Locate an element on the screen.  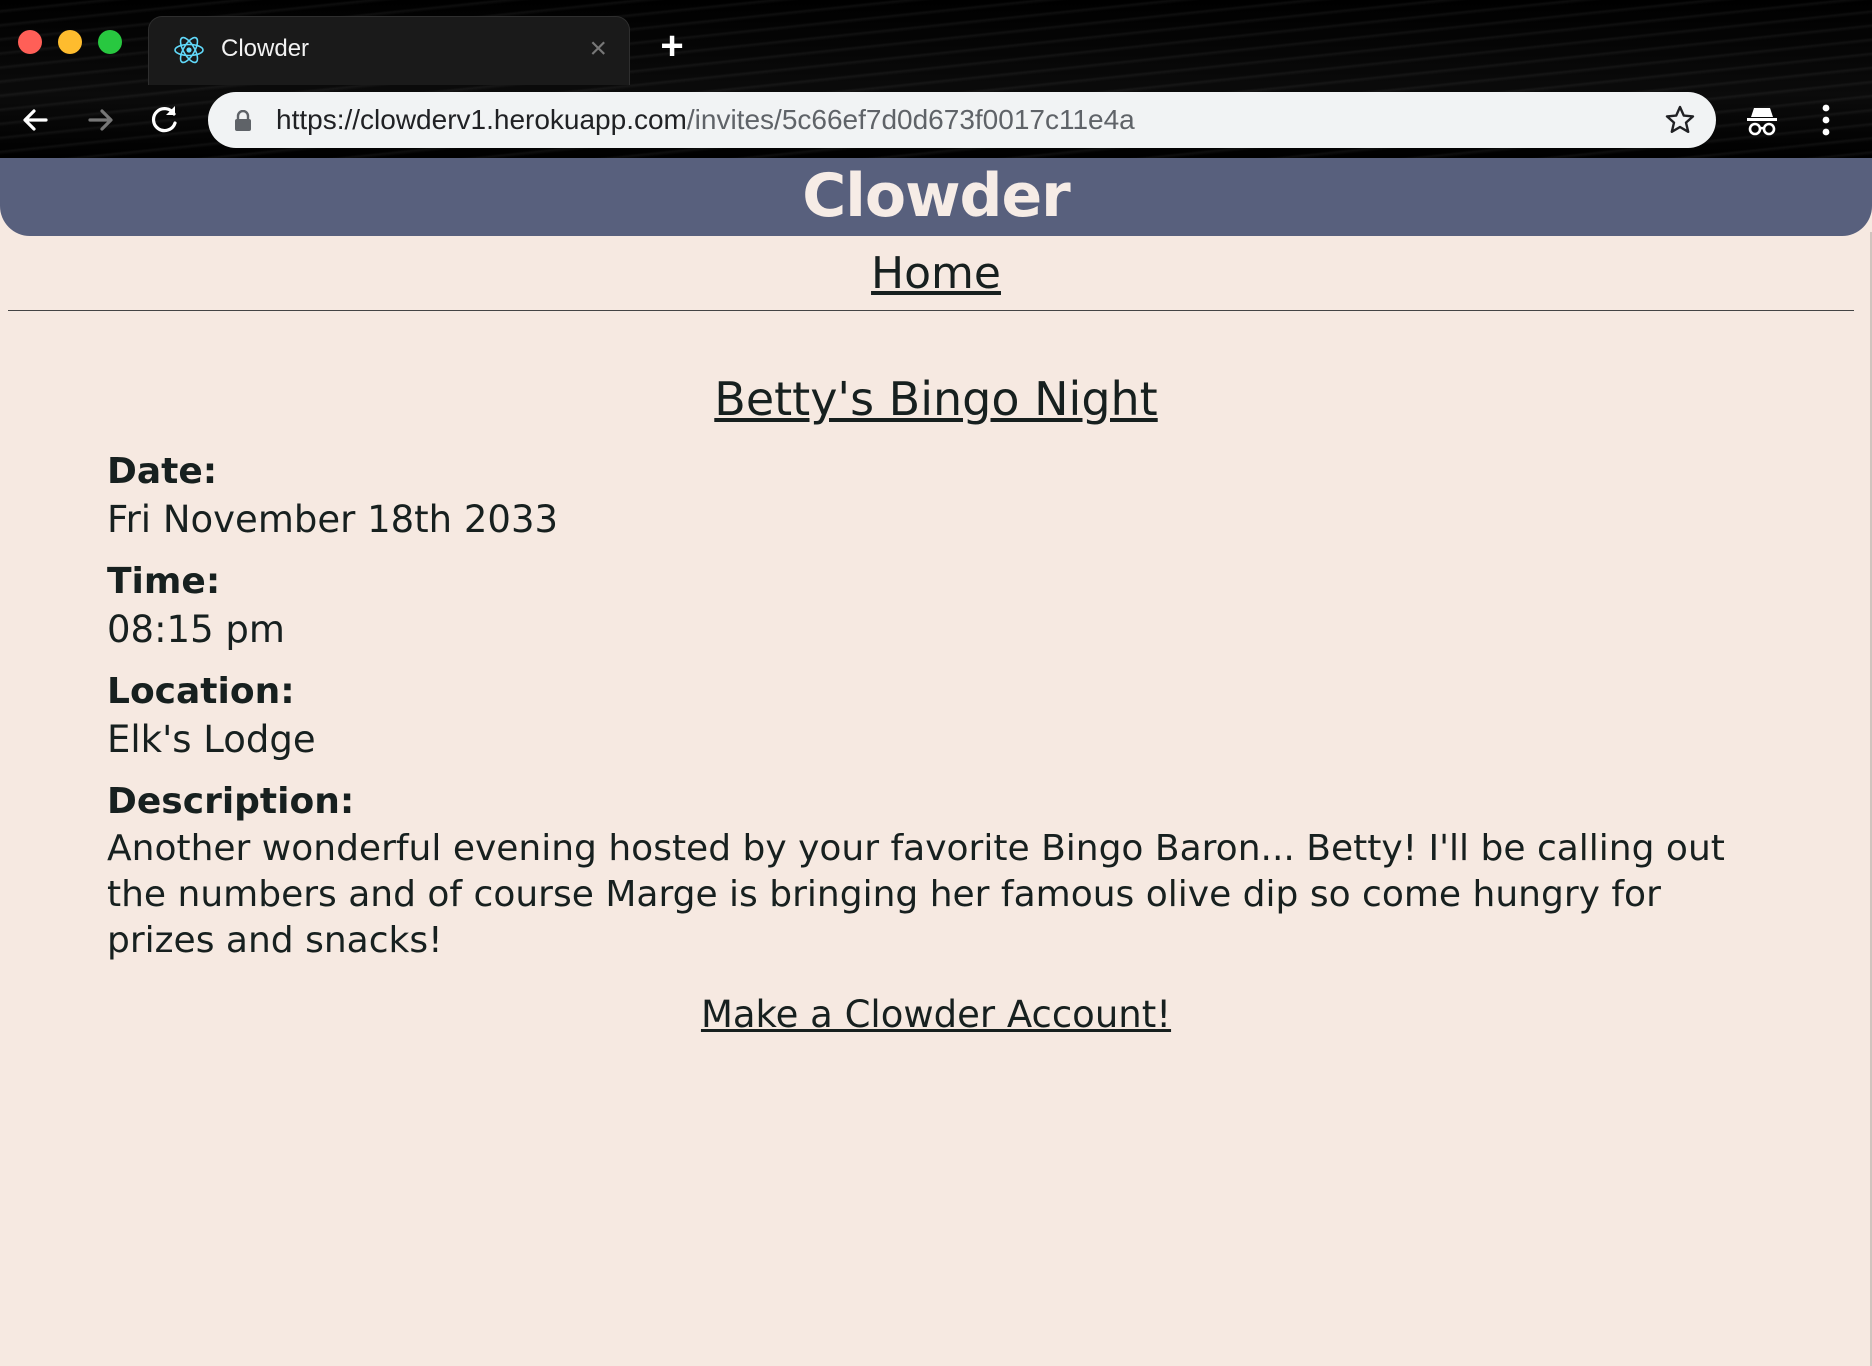
make-account-link: Make a Clowder Account! is located at coordinates (936, 1015).